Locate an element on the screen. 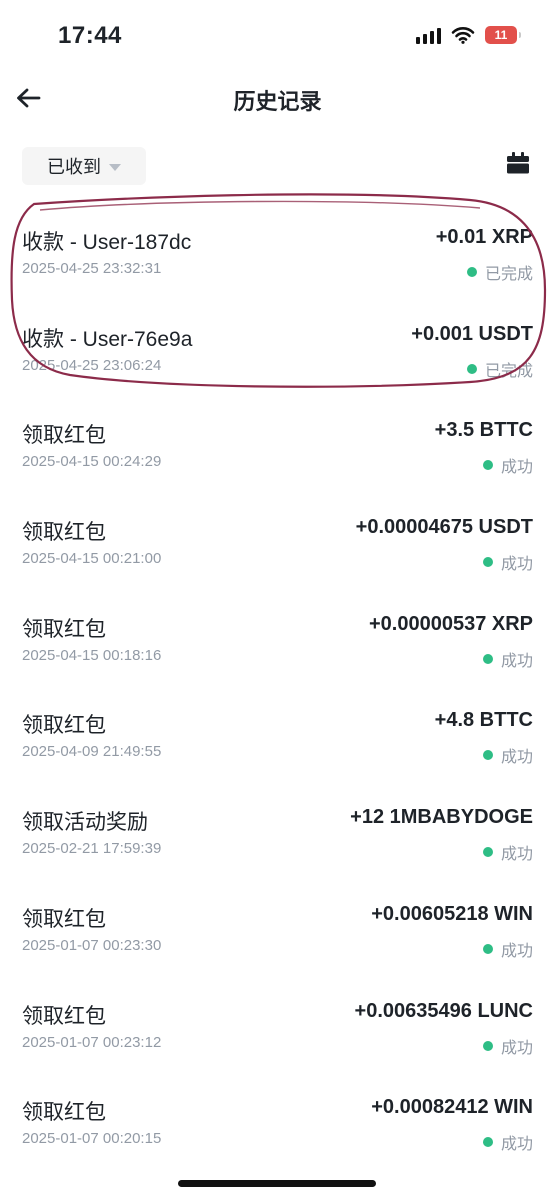  list-item: 领取红包 2025-04-15 00:18:16 +0.00000537 XRP 成功 is located at coordinates (277, 645).